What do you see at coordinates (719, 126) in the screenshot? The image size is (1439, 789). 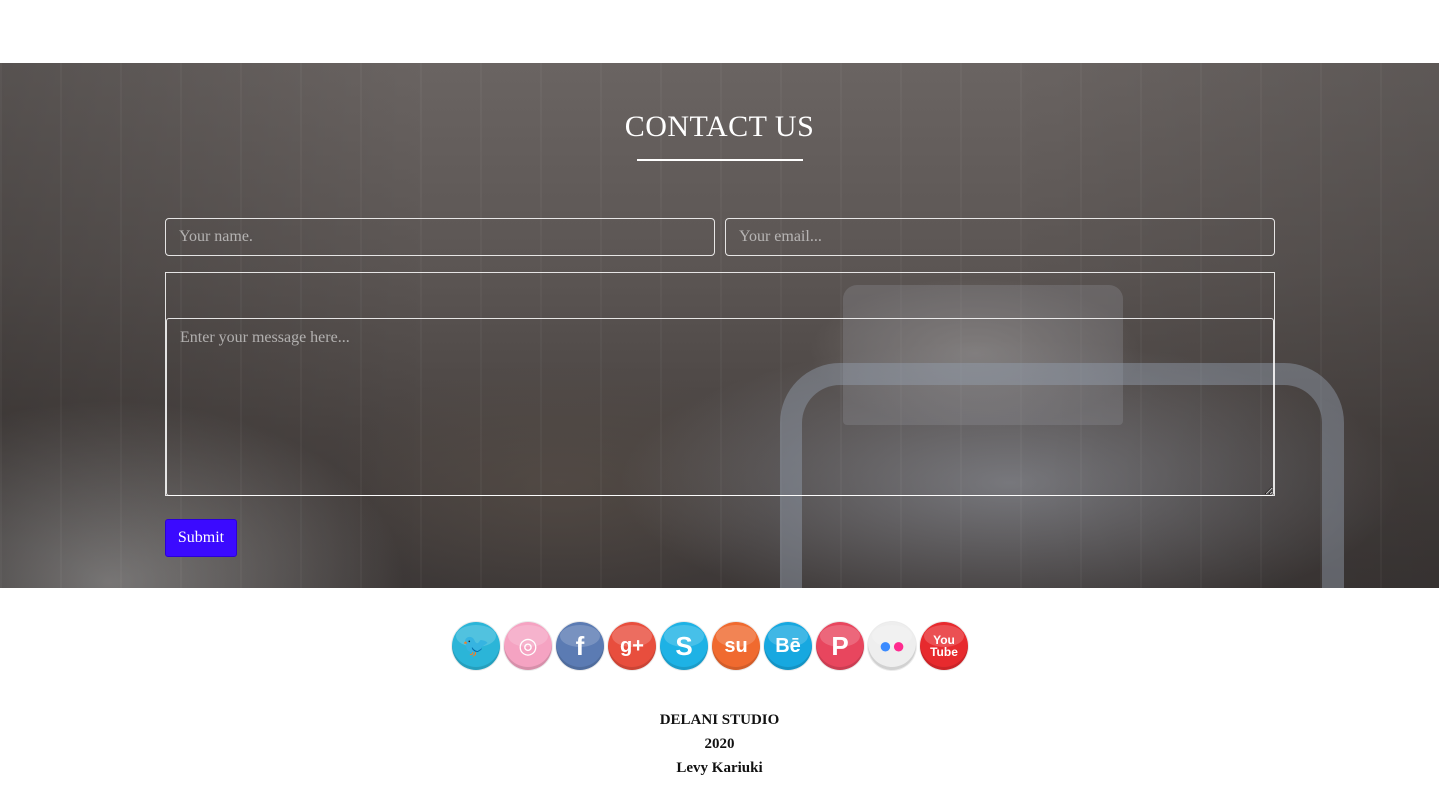 I see `contact-title: CONTACT US` at bounding box center [719, 126].